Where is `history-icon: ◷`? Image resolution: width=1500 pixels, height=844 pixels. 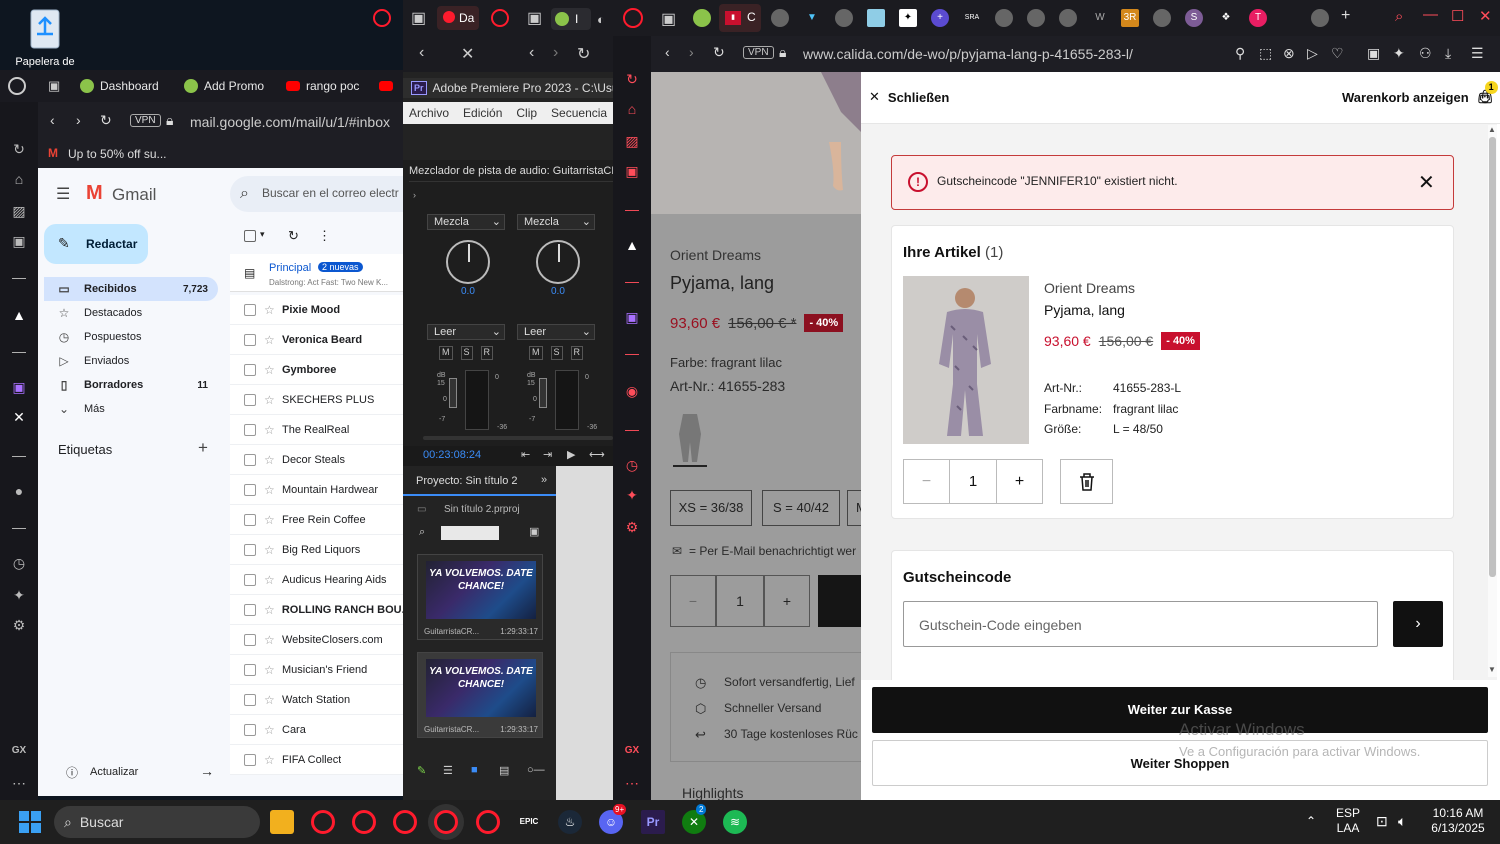
history-icon: ◷ is located at coordinates (632, 465).